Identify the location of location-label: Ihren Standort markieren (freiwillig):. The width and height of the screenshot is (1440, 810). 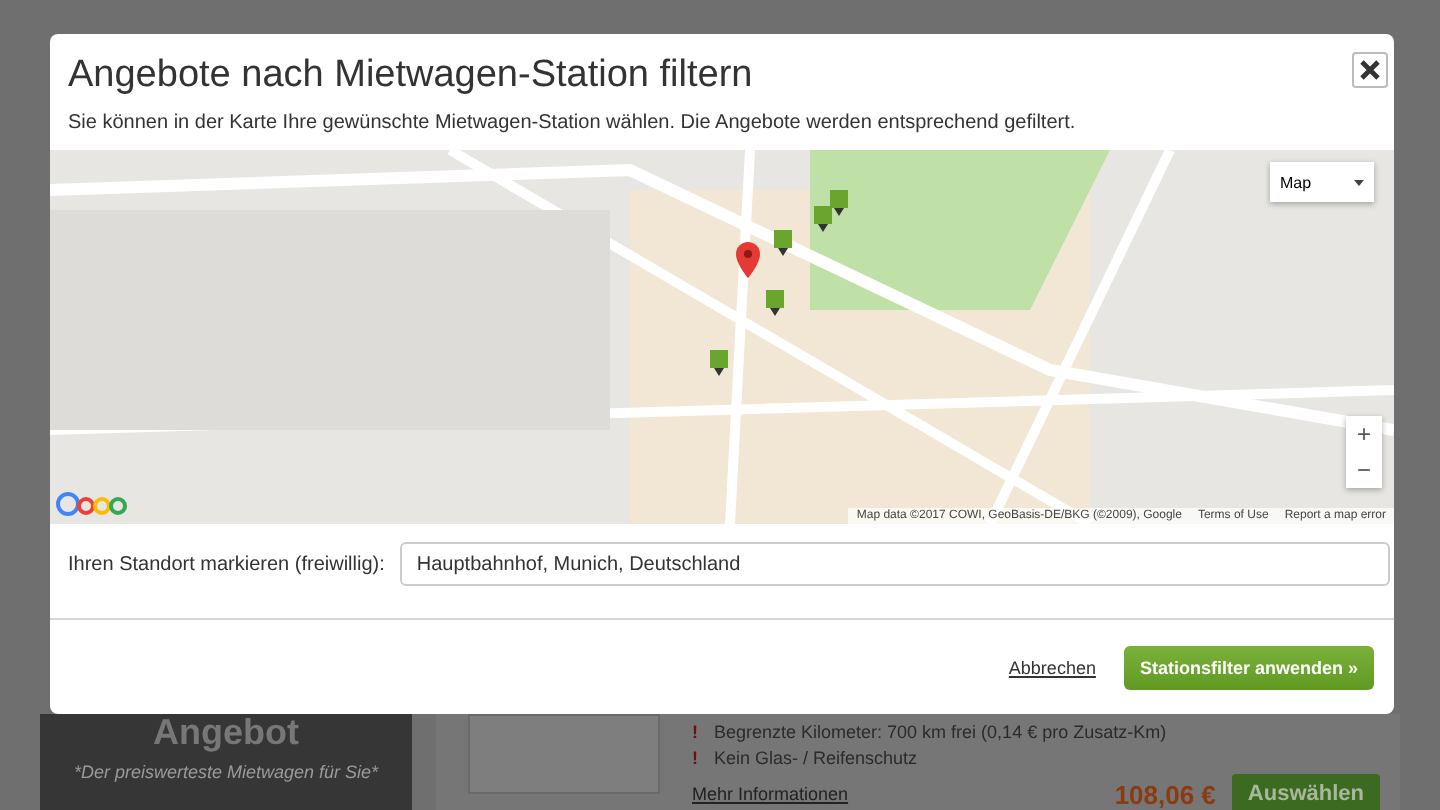
(226, 564).